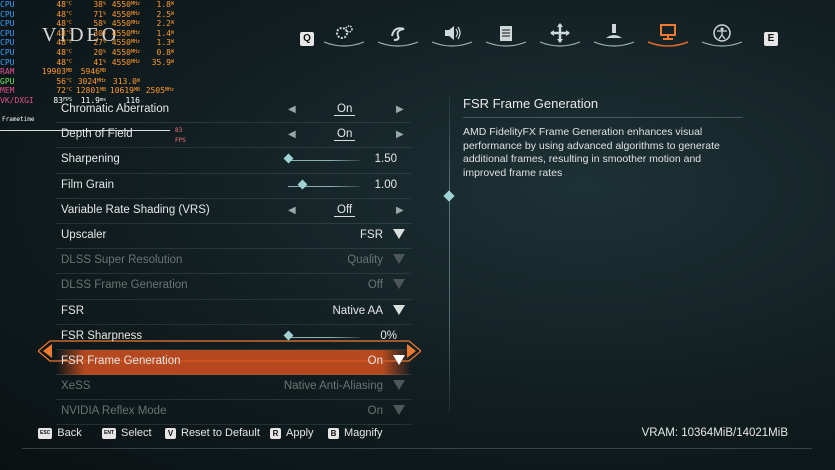  I want to click on setting-row-fsr: FSR Native AA, so click(233, 312).